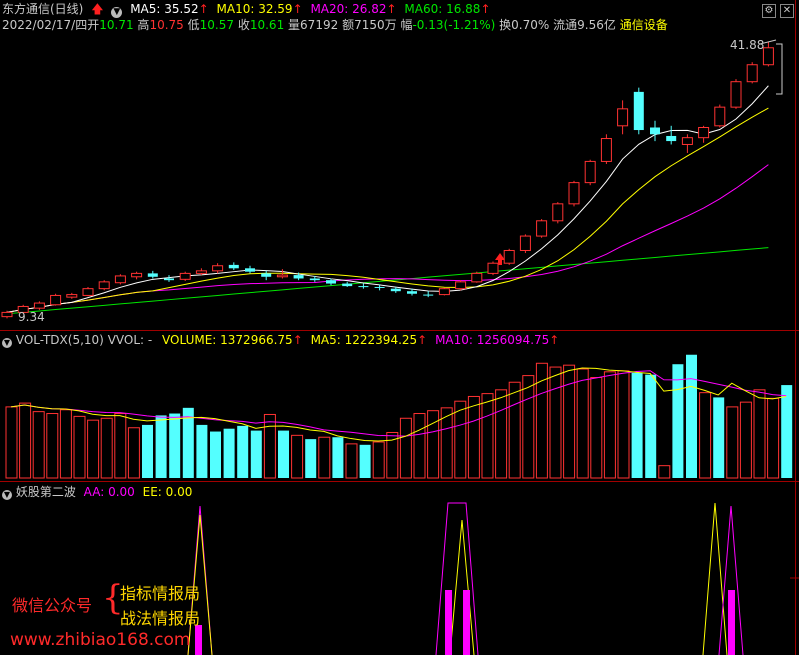  What do you see at coordinates (160, 618) in the screenshot?
I see `watermark-line3: 战法情报局` at bounding box center [160, 618].